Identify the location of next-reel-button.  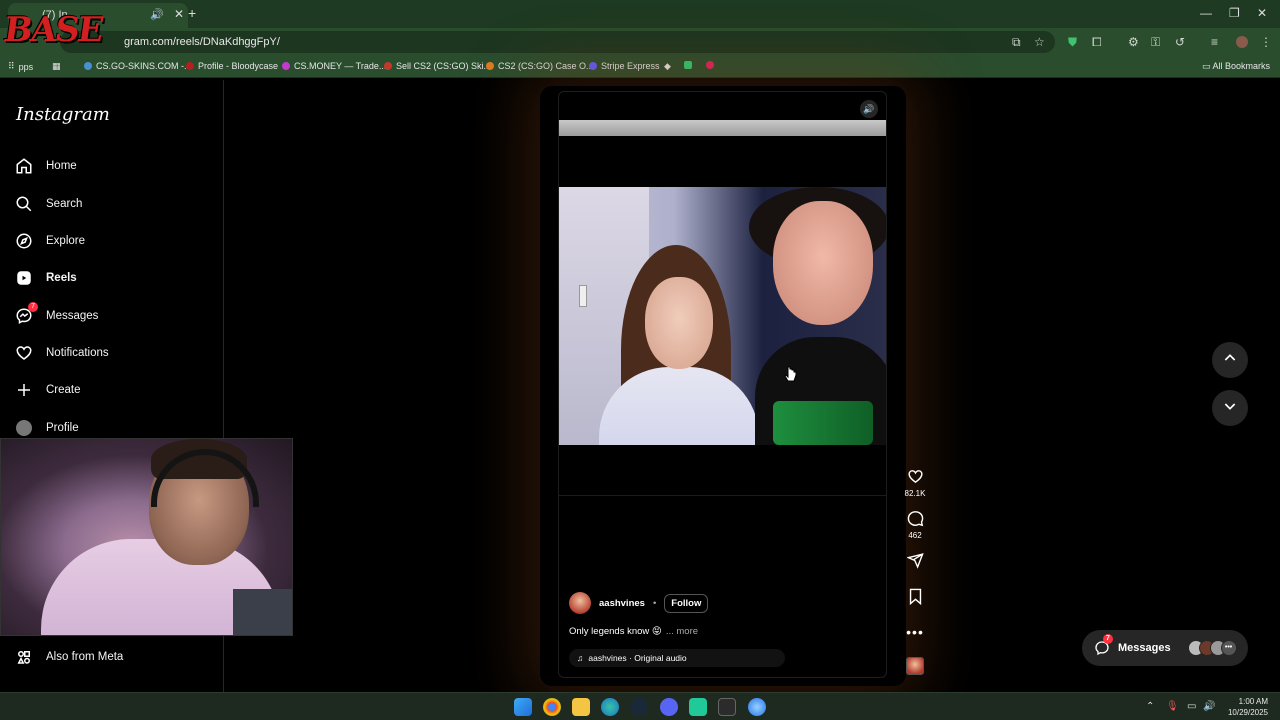
(1230, 408).